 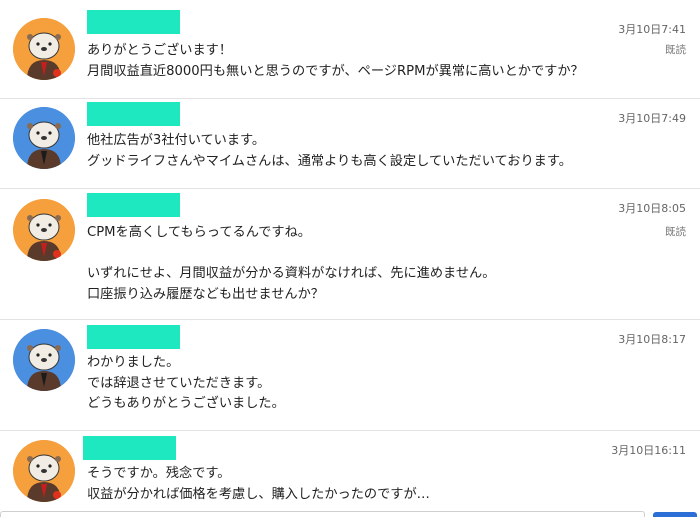 I want to click on reply-input, so click(x=322, y=514).